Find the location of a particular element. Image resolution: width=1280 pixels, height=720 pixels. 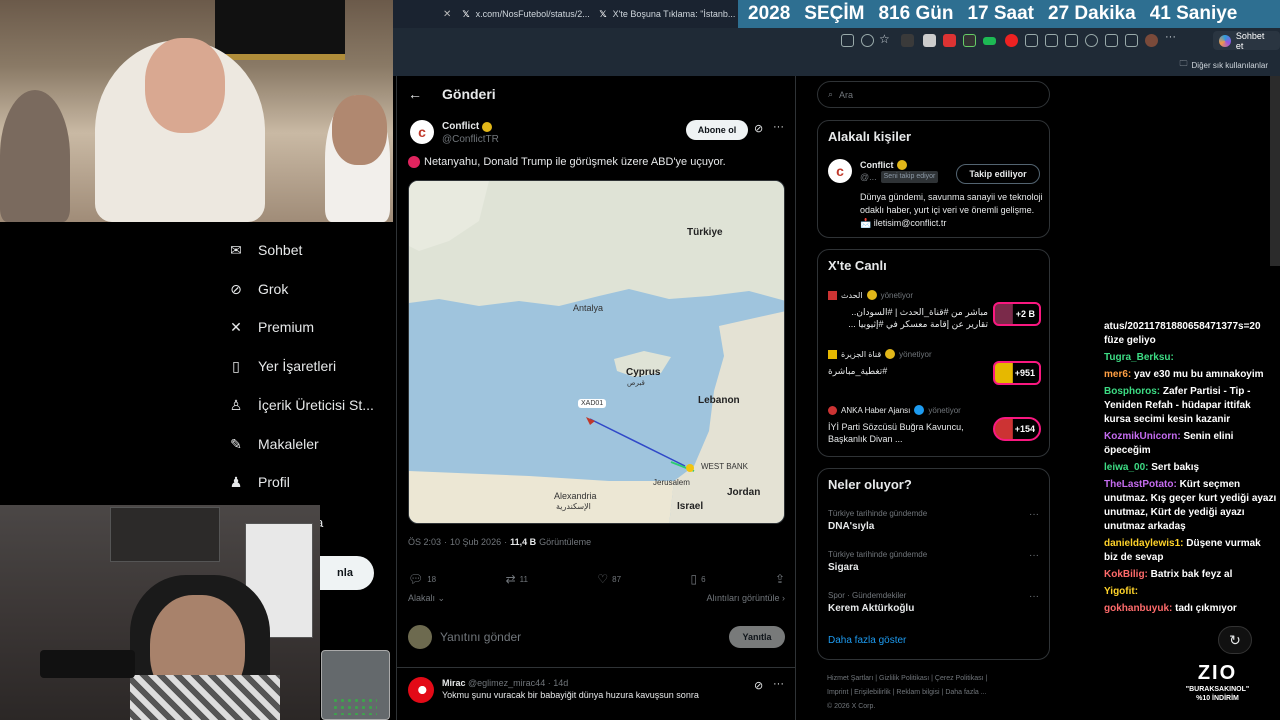

nav-item-premium: ✕ Premium is located at coordinates (271, 327).